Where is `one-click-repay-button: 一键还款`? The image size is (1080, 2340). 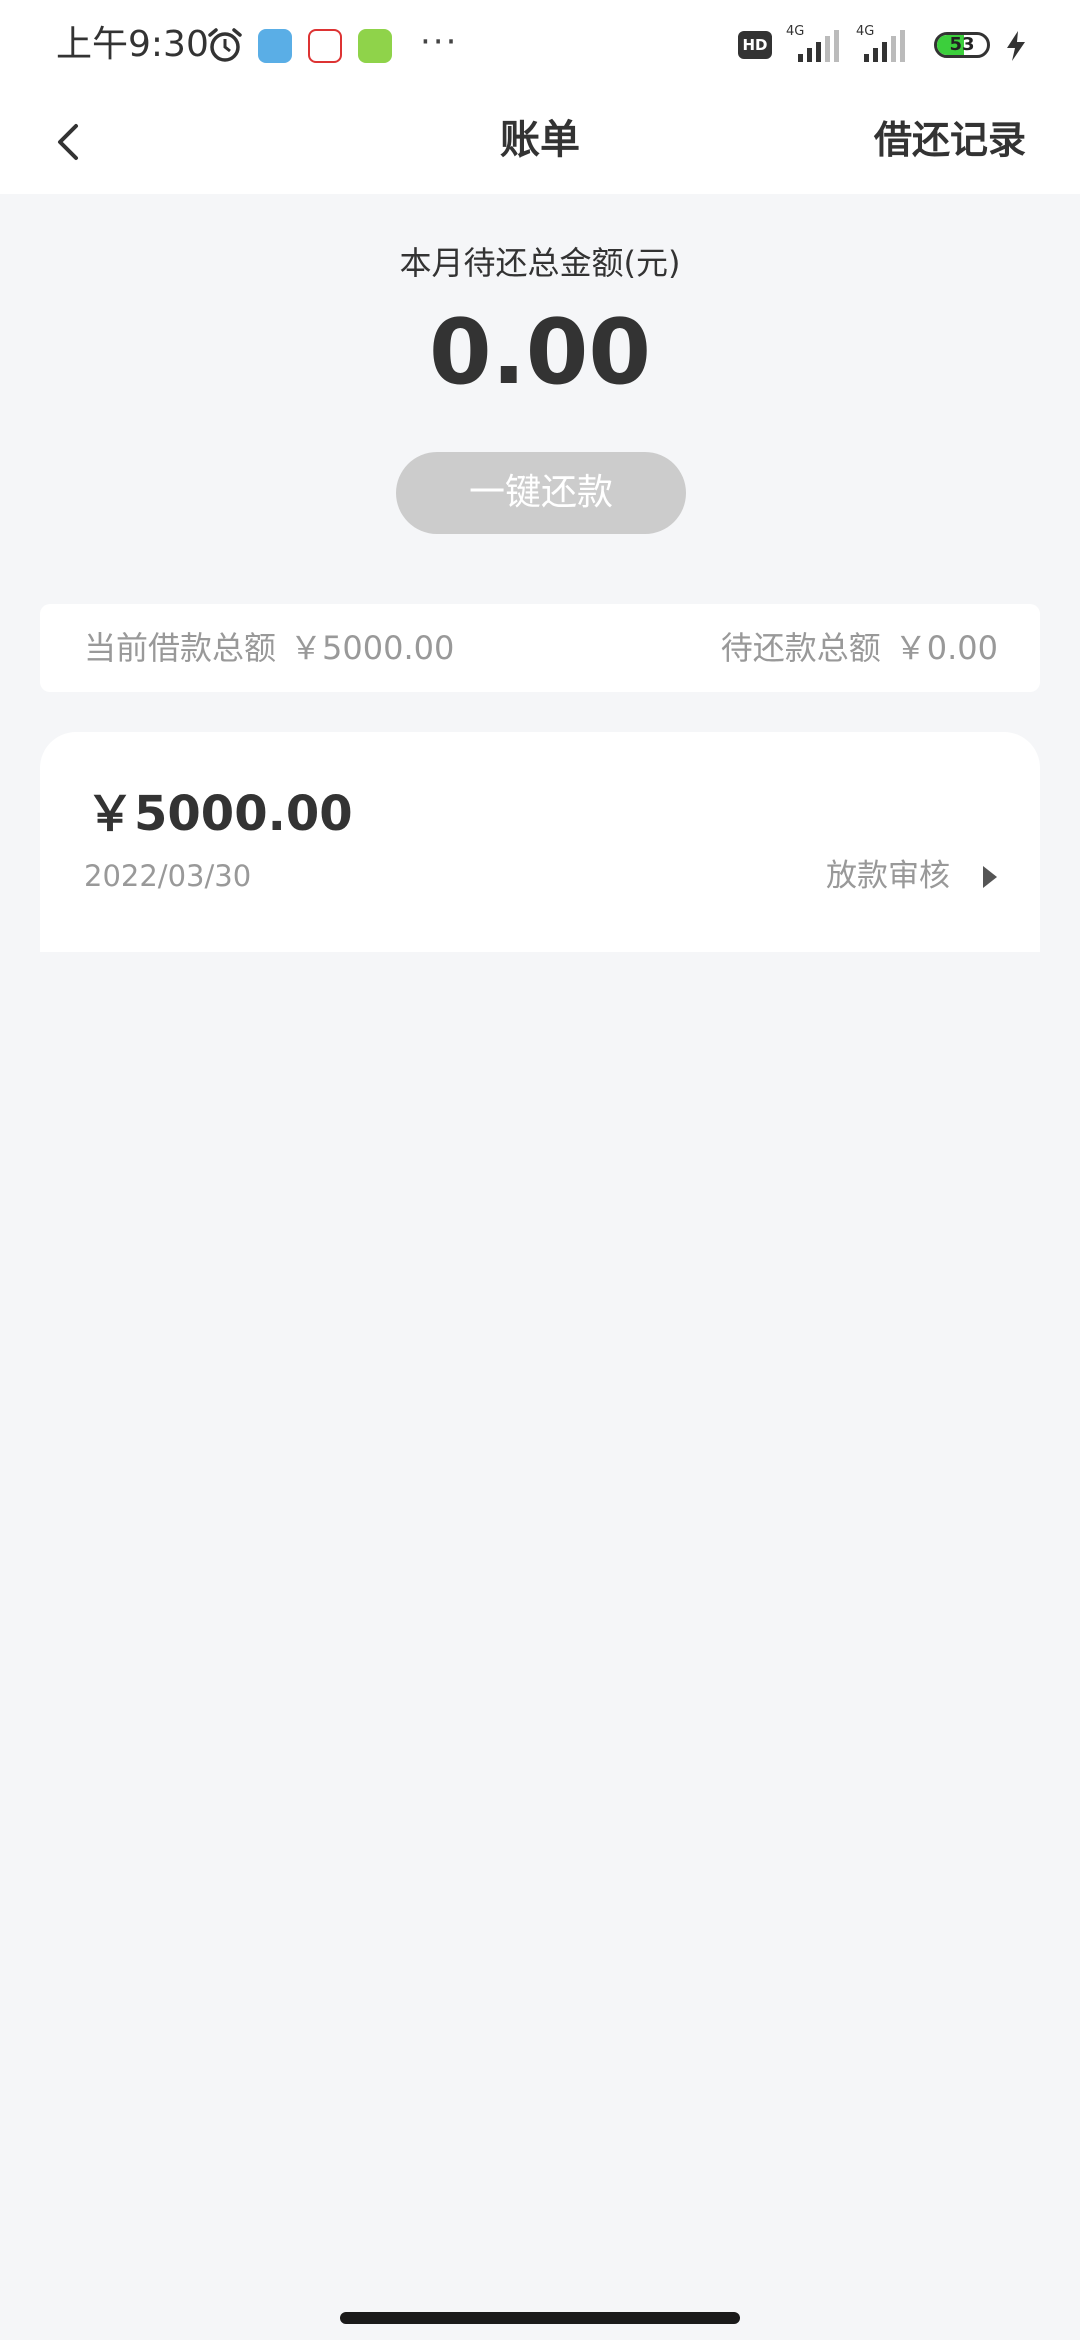
one-click-repay-button: 一键还款 is located at coordinates (541, 493).